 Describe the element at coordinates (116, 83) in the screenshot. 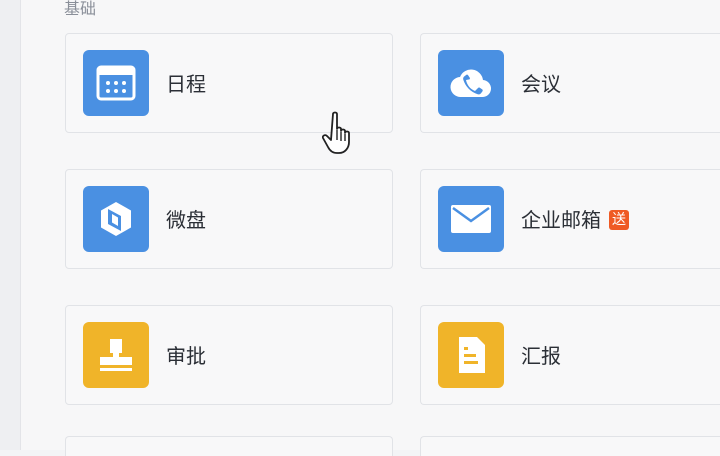

I see `calendar-icon` at that location.